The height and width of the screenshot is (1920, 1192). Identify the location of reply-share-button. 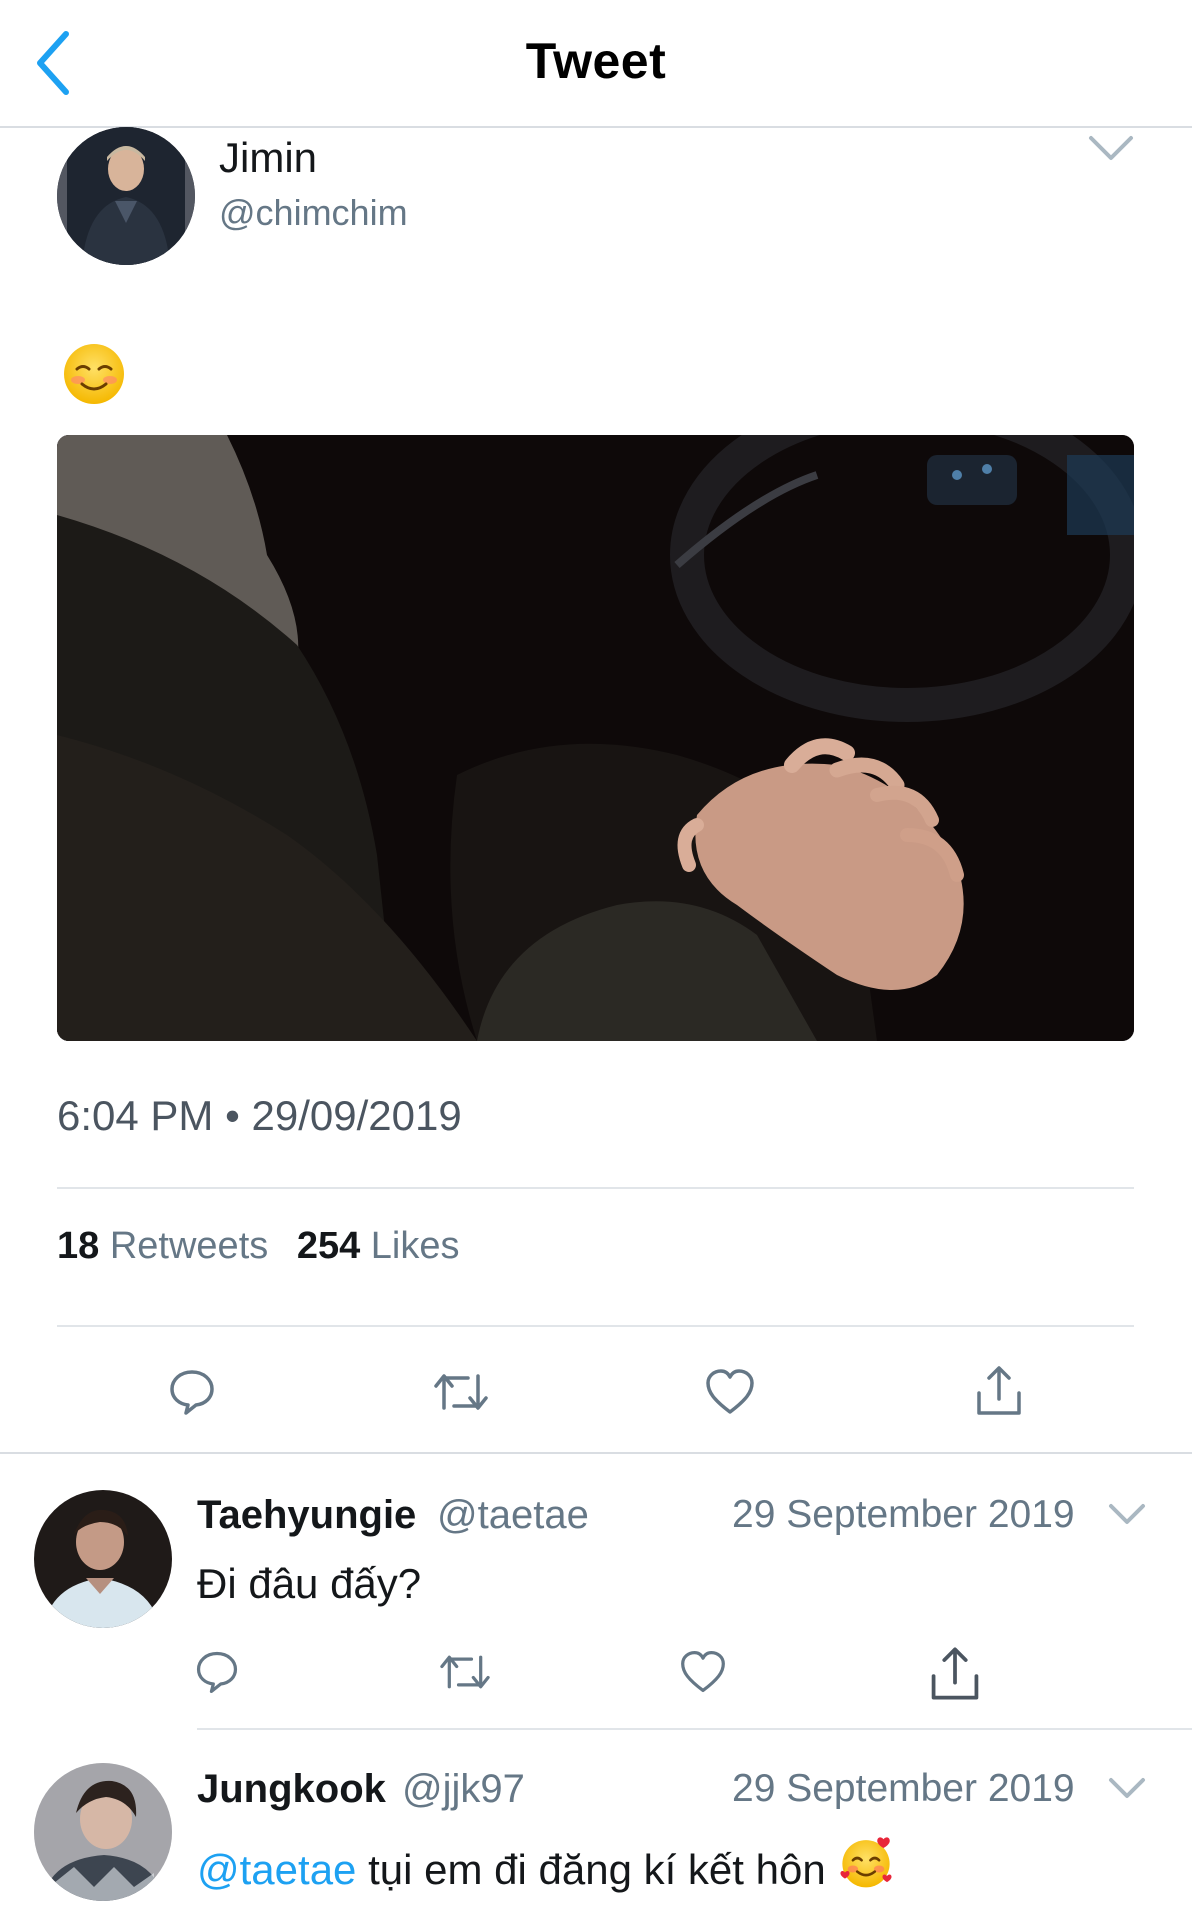
(955, 1674).